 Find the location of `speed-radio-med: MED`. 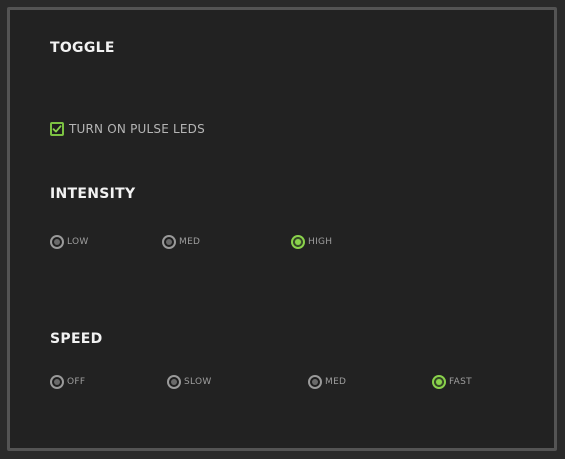

speed-radio-med: MED is located at coordinates (327, 382).